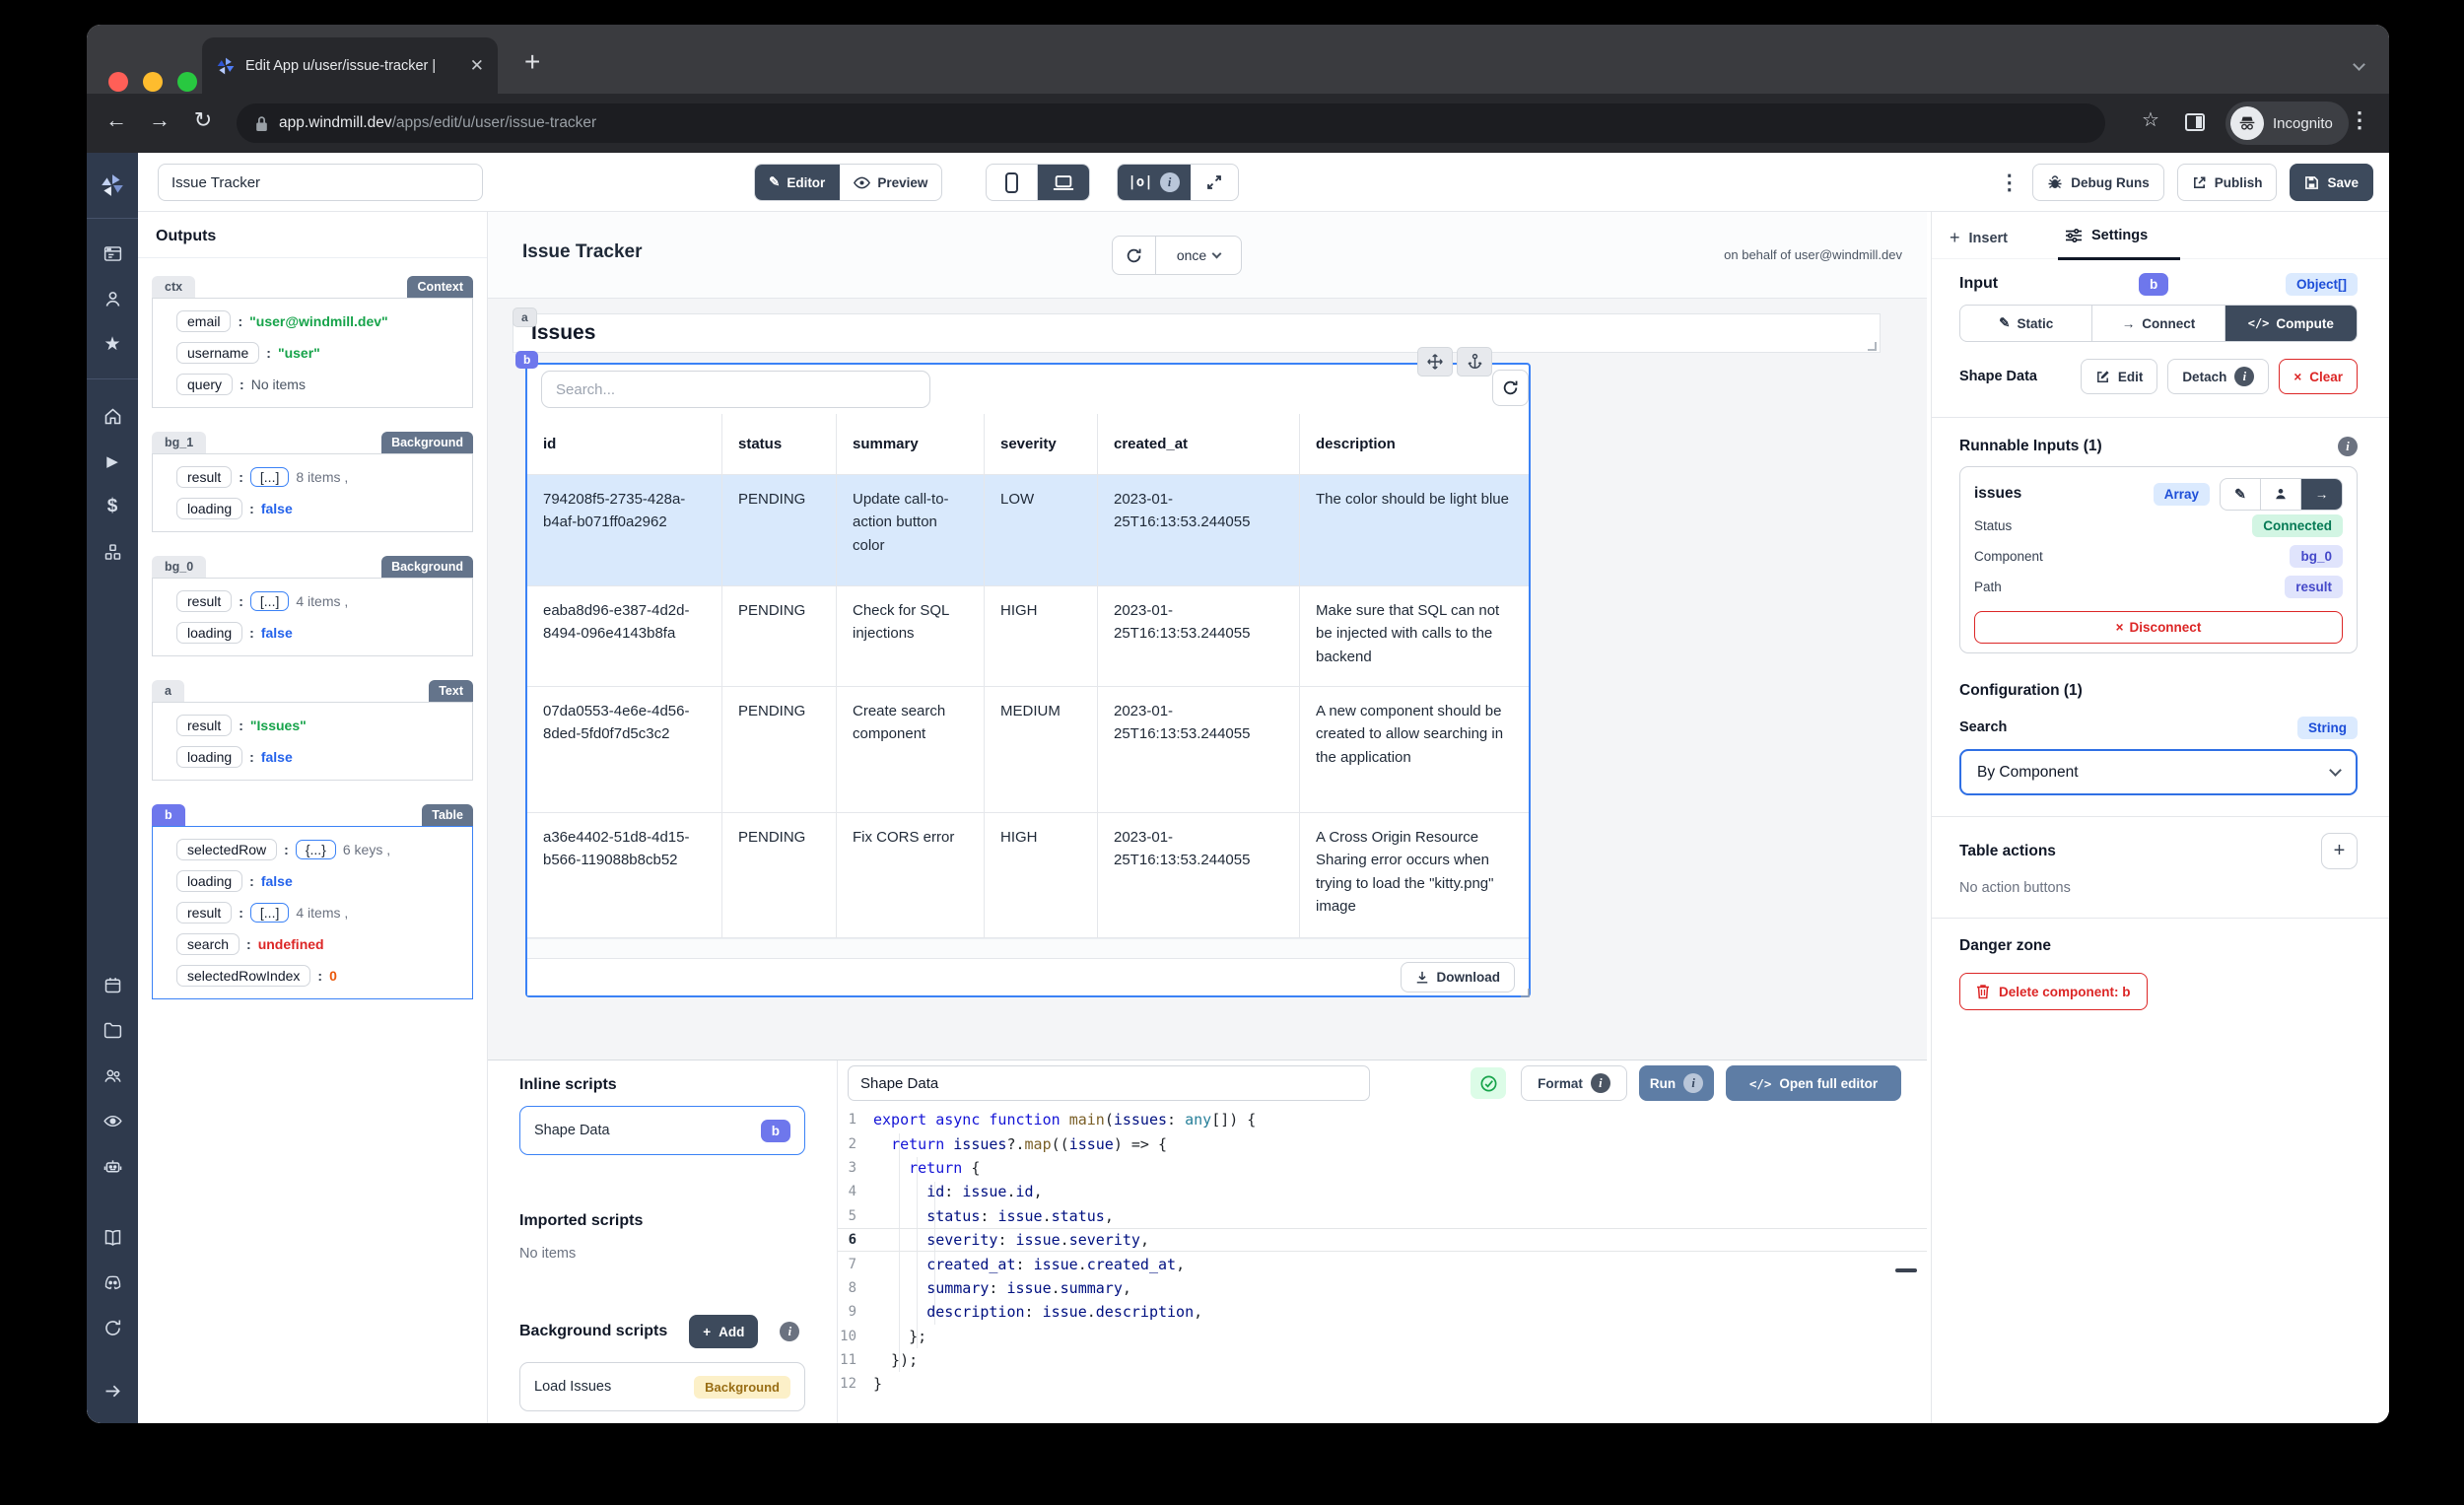  Describe the element at coordinates (662, 1130) in the screenshot. I see `inline-script-item: Shape Data b` at that location.